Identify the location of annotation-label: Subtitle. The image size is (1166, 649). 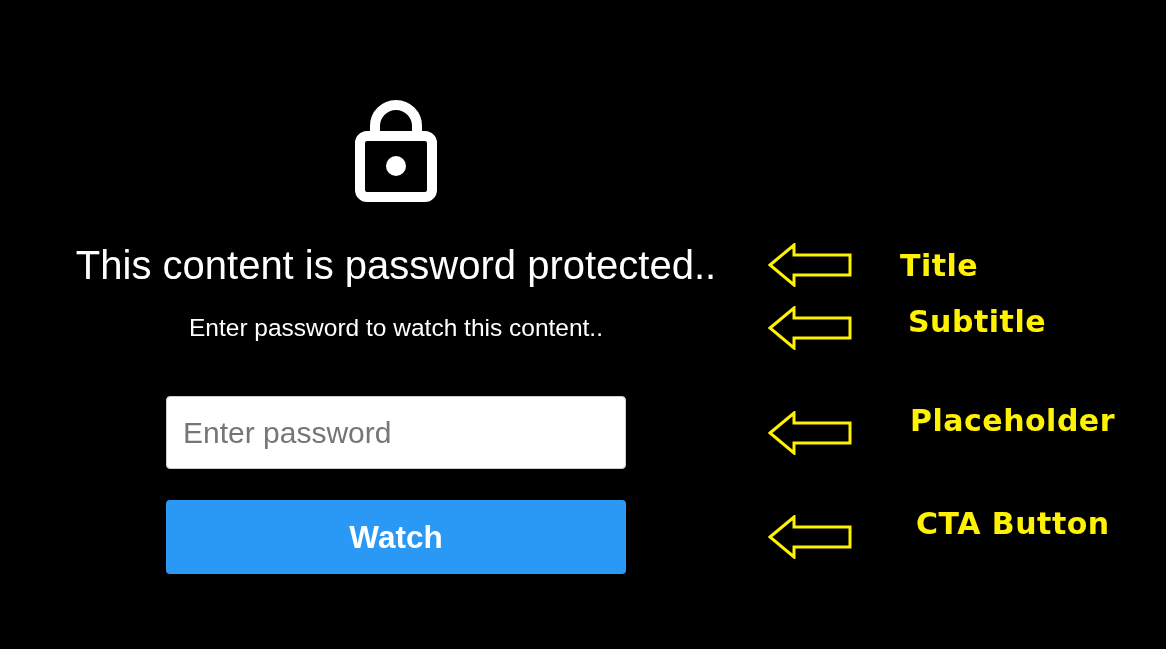
(977, 322).